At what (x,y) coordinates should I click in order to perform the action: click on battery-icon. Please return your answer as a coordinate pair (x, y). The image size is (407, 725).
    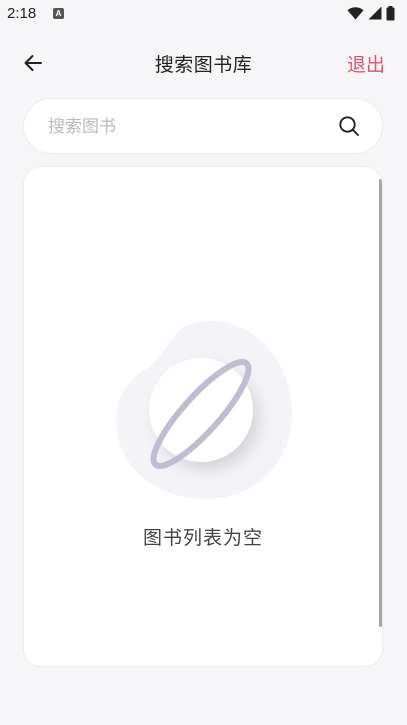
    Looking at the image, I should click on (390, 12).